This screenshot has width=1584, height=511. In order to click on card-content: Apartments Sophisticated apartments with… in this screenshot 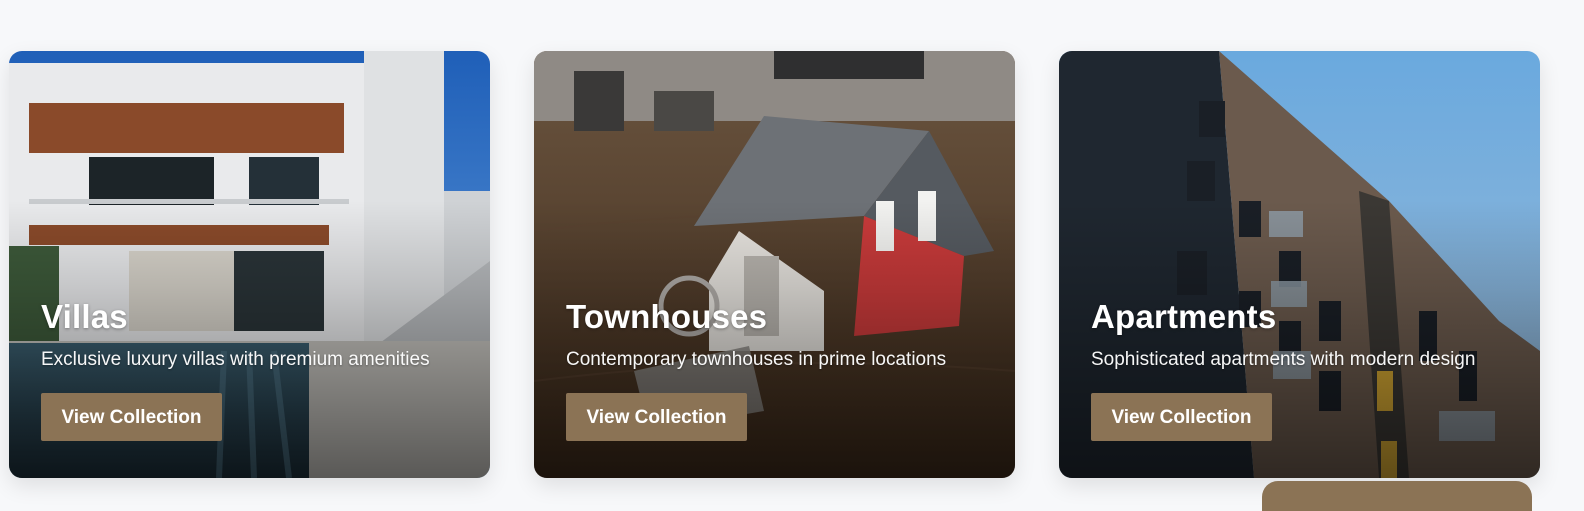, I will do `click(1305, 369)`.